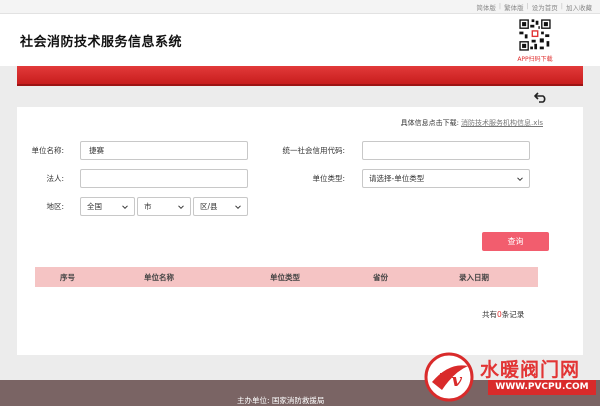  Describe the element at coordinates (515, 241) in the screenshot. I see `search-button: 查询` at that location.